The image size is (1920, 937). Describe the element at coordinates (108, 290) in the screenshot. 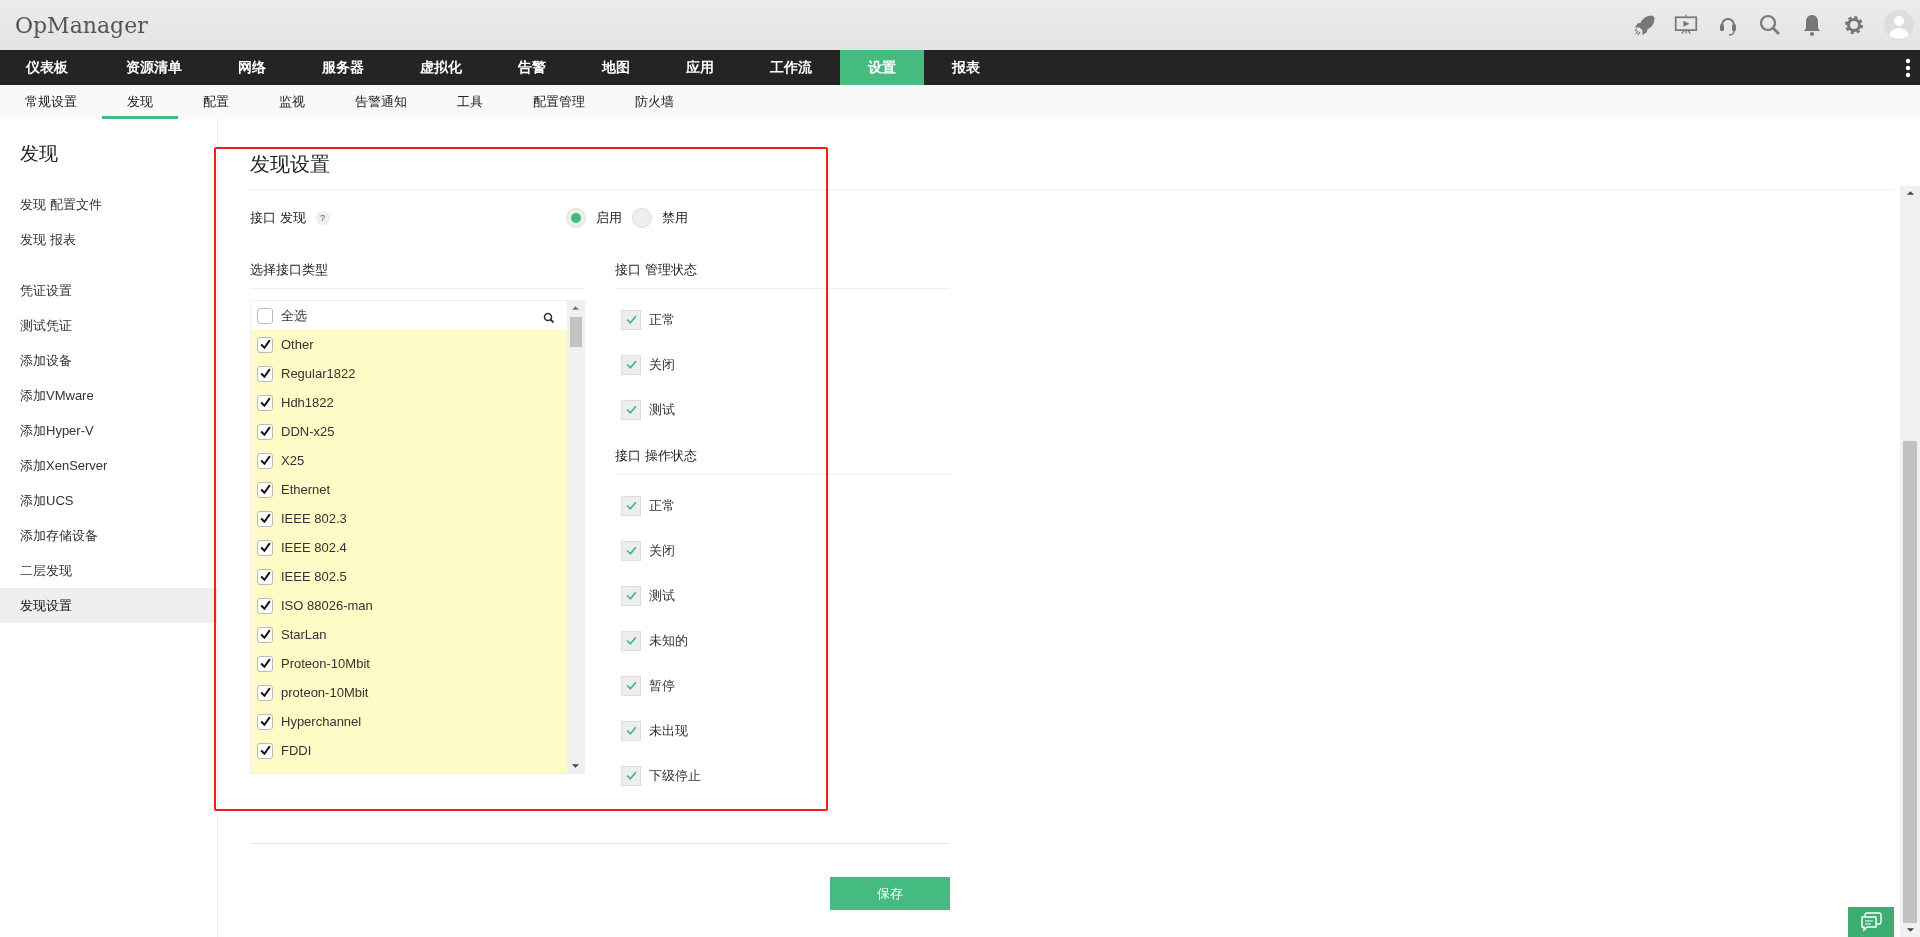

I see `sidebar-item: 凭证设置` at that location.